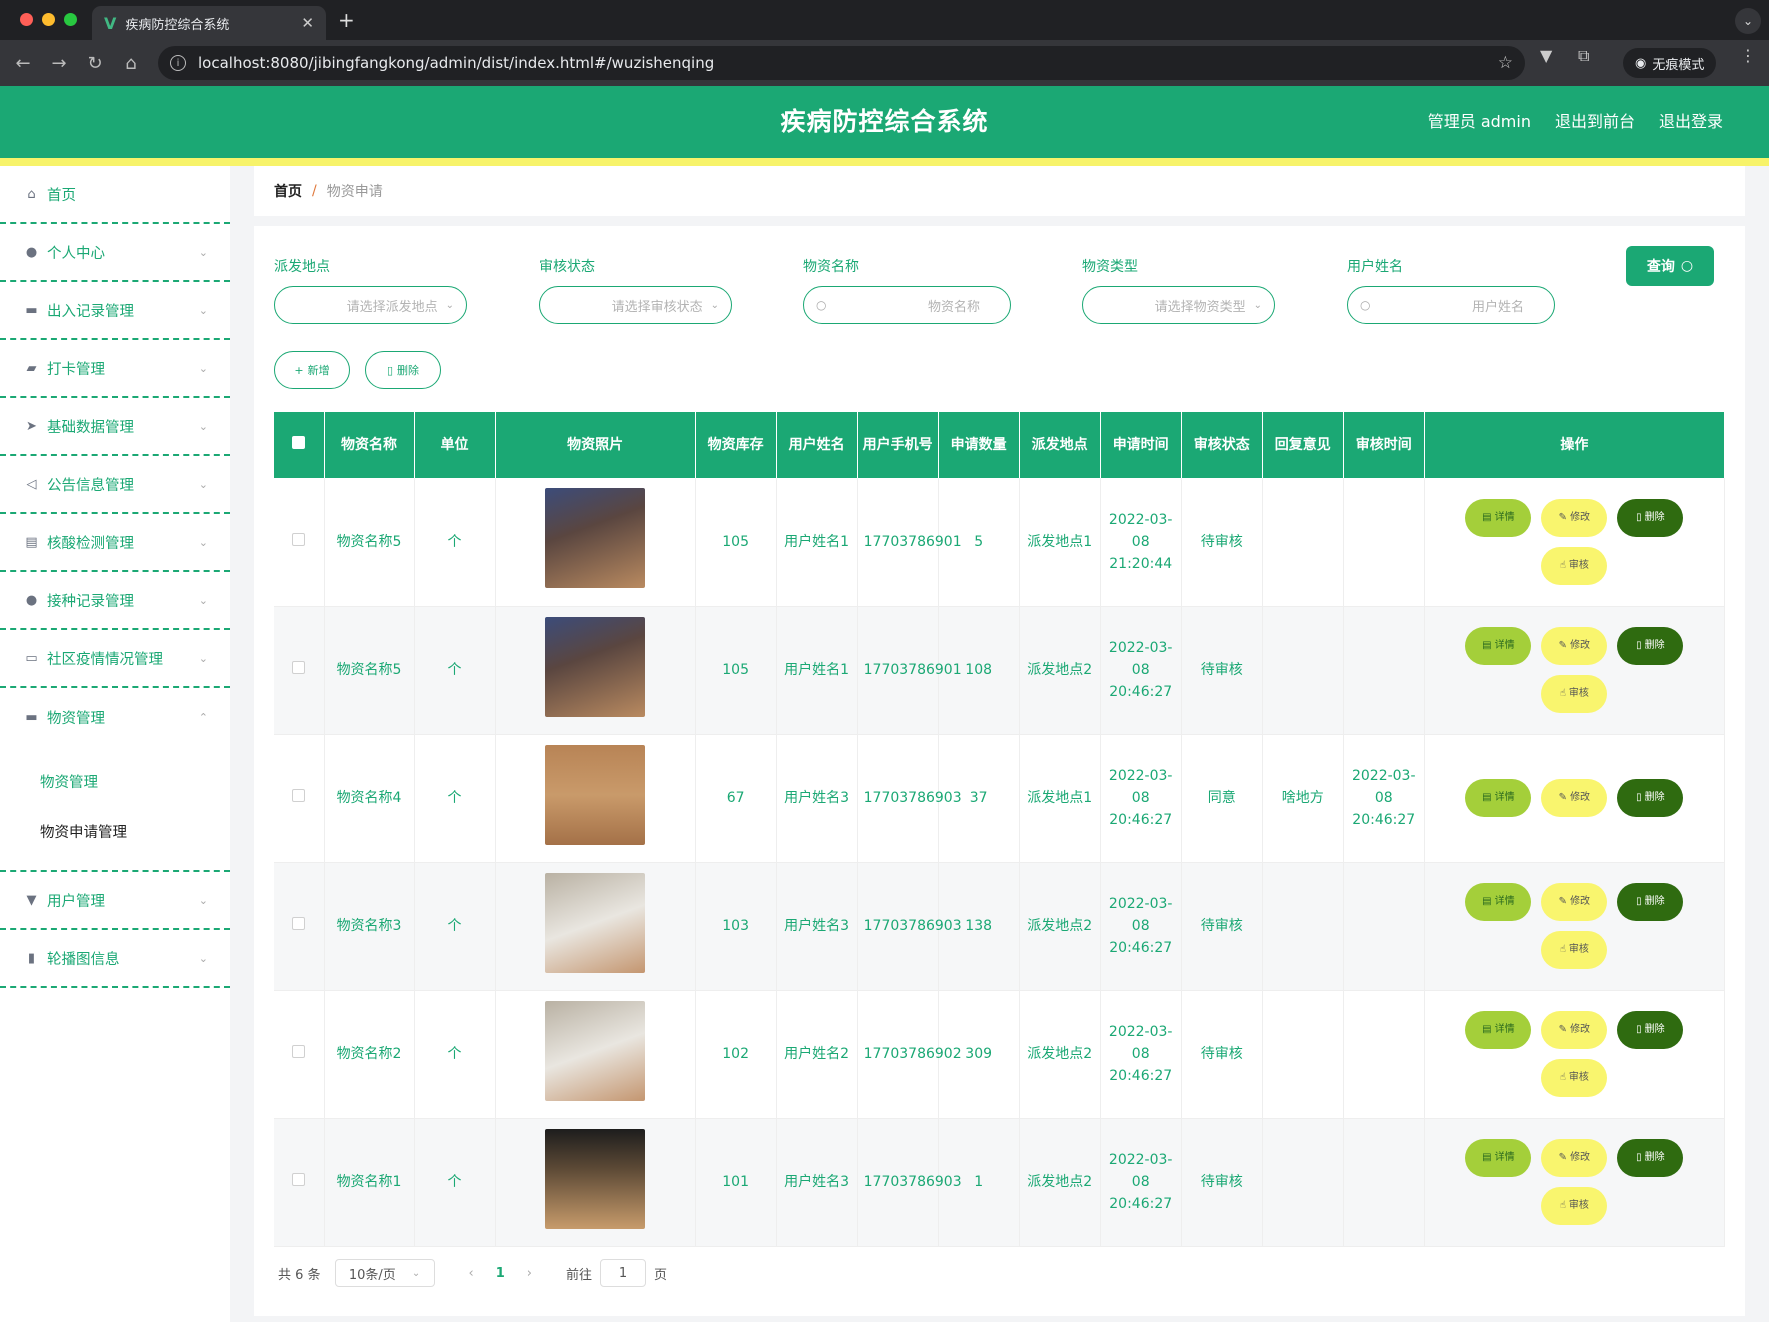 The height and width of the screenshot is (1322, 1769). What do you see at coordinates (288, 191) in the screenshot?
I see `breadcrumb-home: 首页` at bounding box center [288, 191].